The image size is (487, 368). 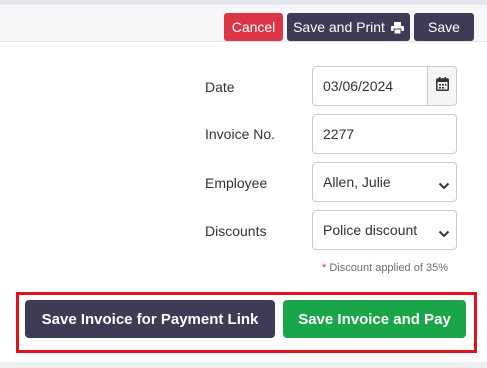 What do you see at coordinates (339, 27) in the screenshot?
I see `save-and-print-label: Save and Print` at bounding box center [339, 27].